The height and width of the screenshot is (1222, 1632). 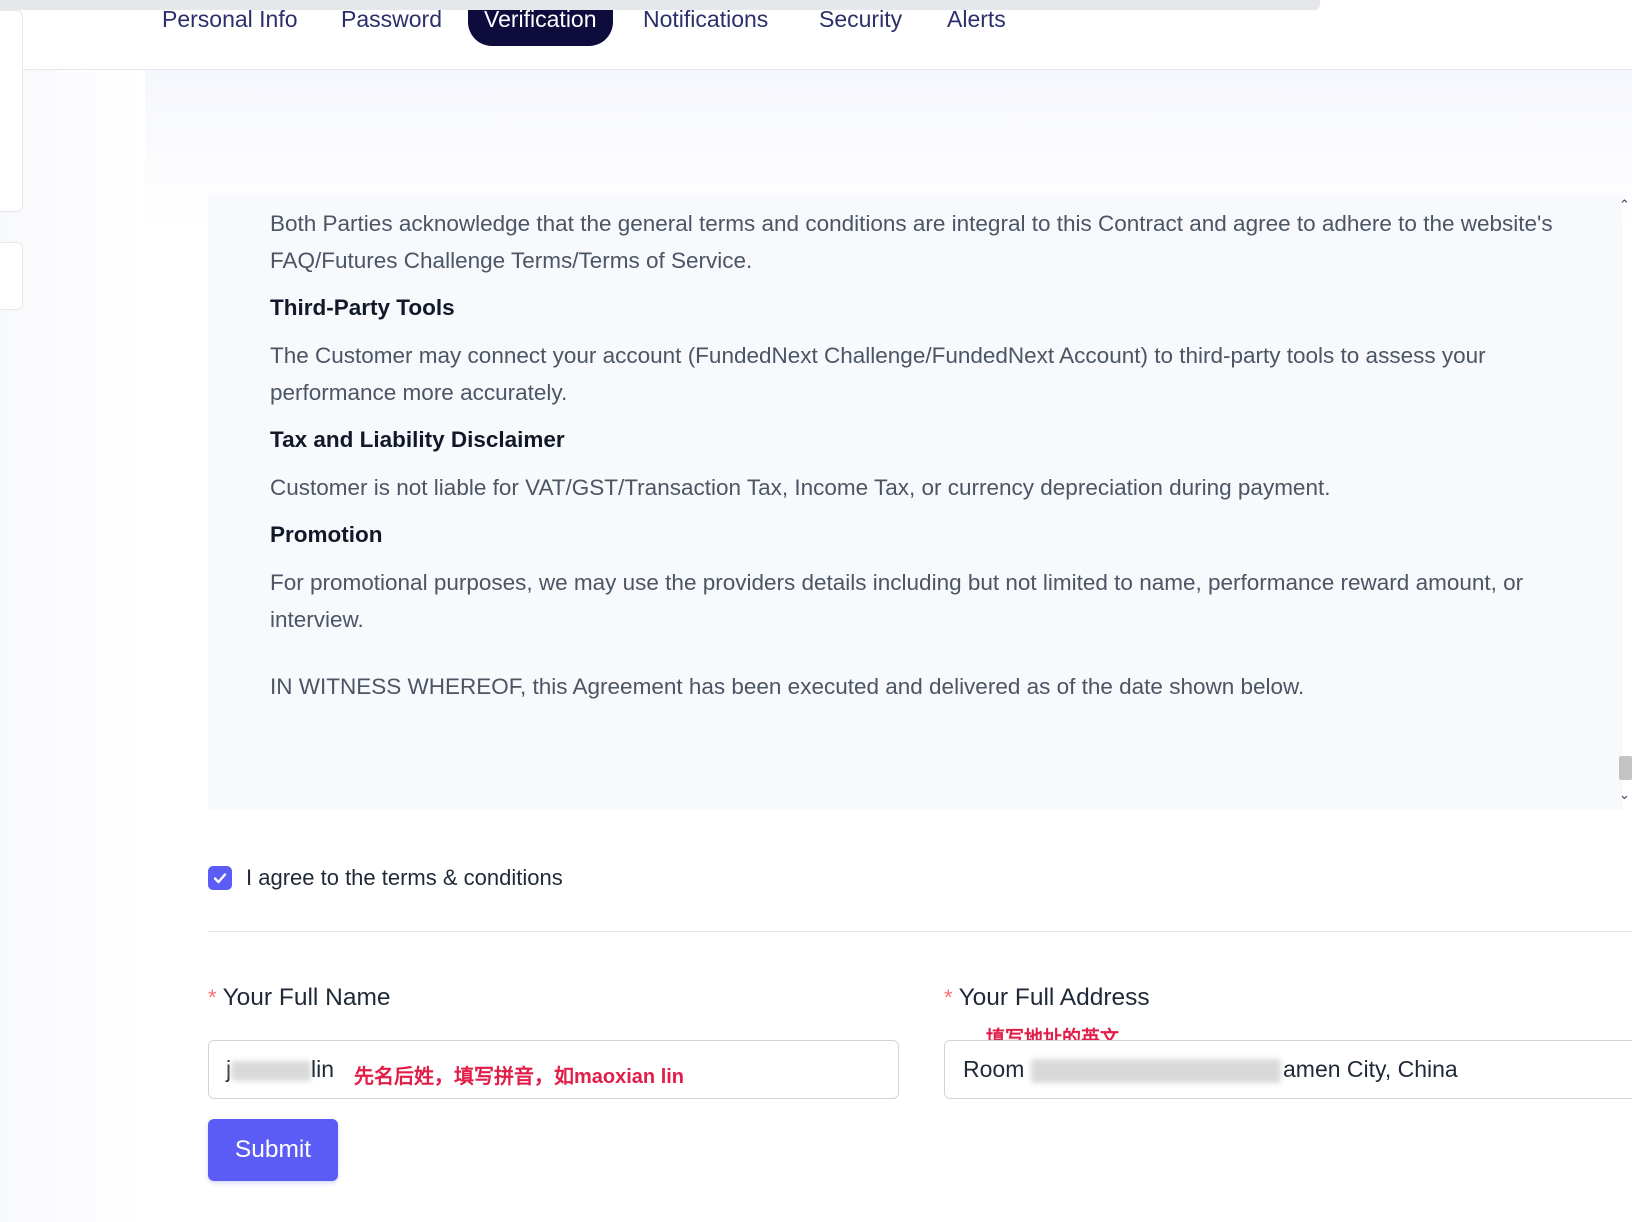 I want to click on agree-row: I agree to the terms & conditions, so click(x=385, y=878).